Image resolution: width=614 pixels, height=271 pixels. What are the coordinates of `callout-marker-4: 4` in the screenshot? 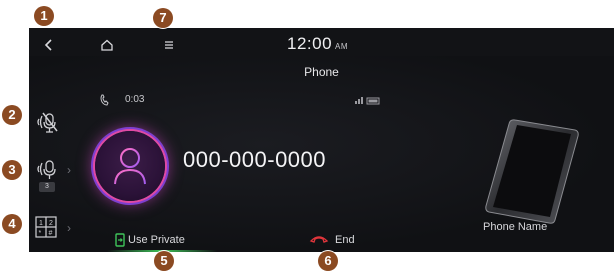 It's located at (12, 224).